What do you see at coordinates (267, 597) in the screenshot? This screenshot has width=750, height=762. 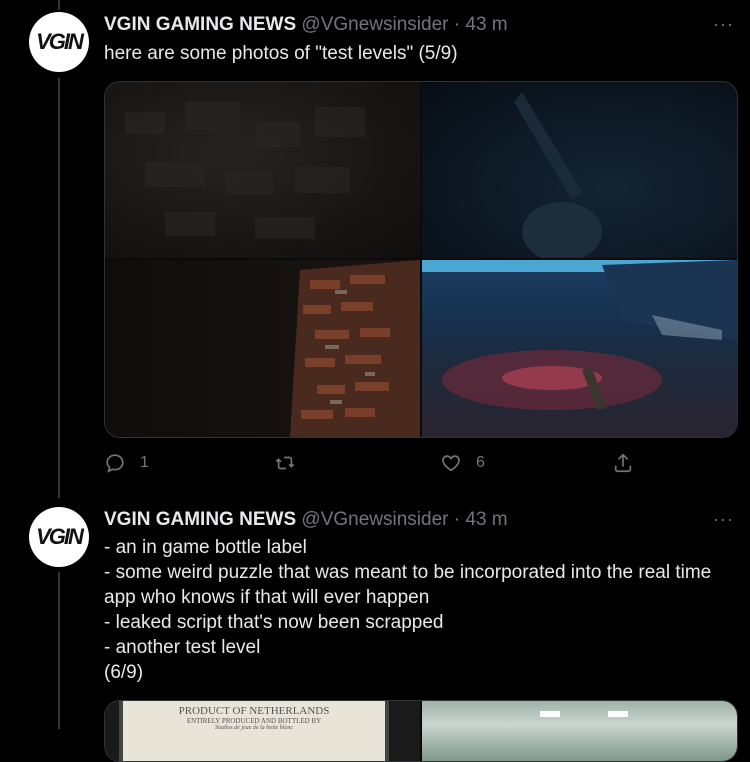 I see `tweet-text-line: app who knows if that will ever happen` at bounding box center [267, 597].